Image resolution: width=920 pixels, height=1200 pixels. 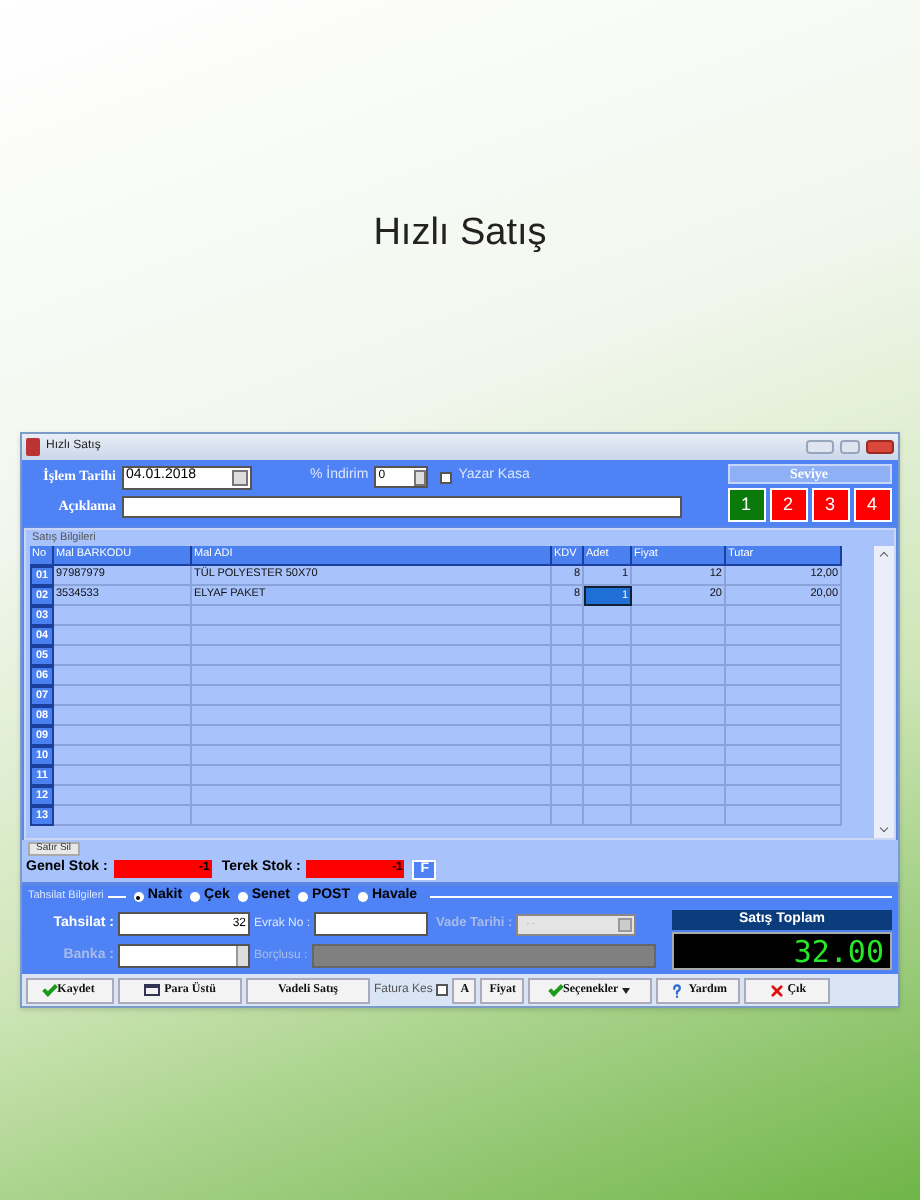 What do you see at coordinates (184, 956) in the screenshot?
I see `bank-dropdown` at bounding box center [184, 956].